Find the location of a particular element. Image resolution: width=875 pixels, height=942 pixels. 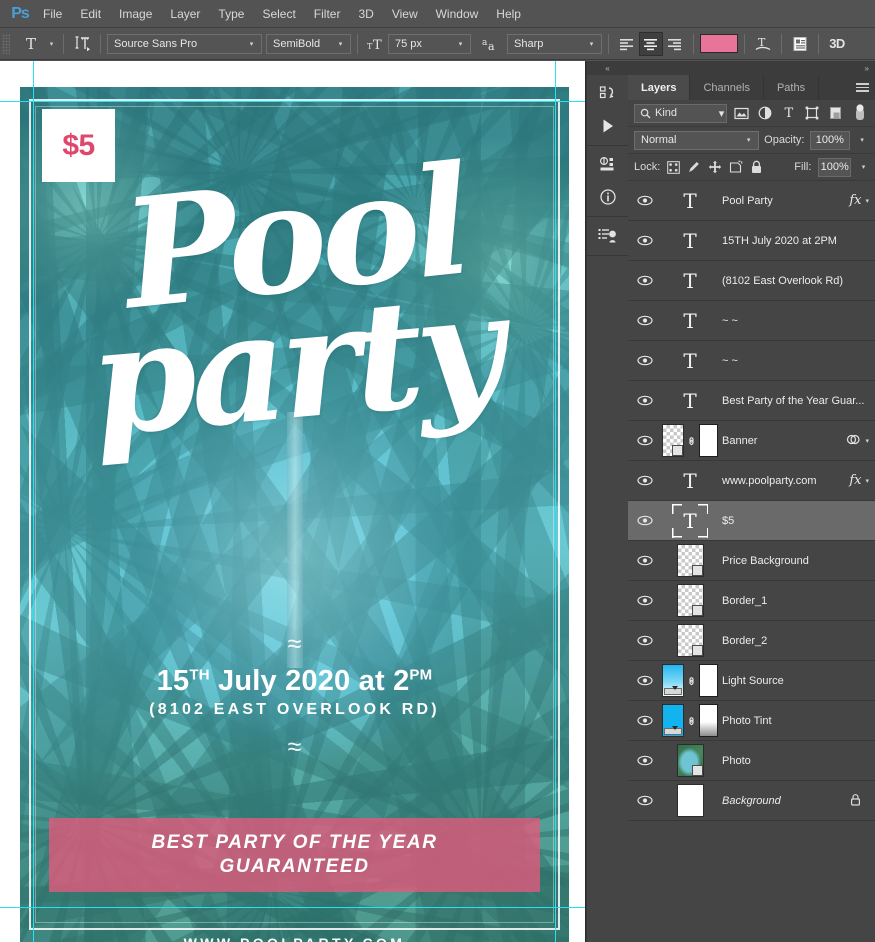

layer-row: Twww.poolparty.com fx ▾ is located at coordinates (751, 481).